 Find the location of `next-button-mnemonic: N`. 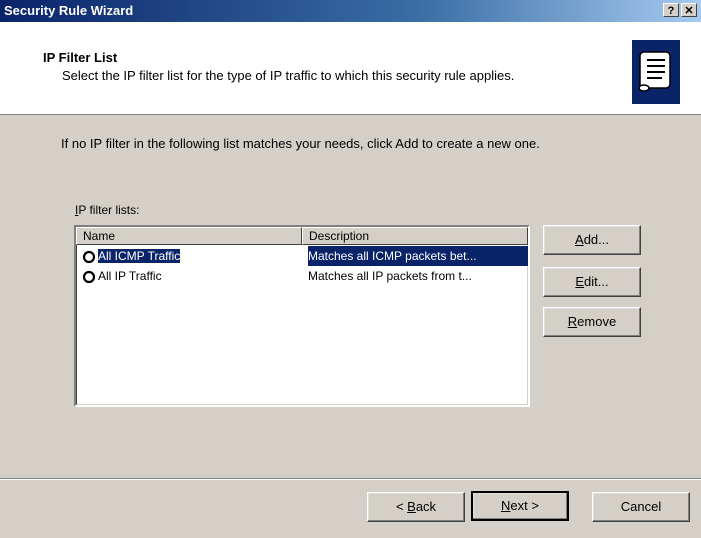

next-button-mnemonic: N is located at coordinates (506, 505).